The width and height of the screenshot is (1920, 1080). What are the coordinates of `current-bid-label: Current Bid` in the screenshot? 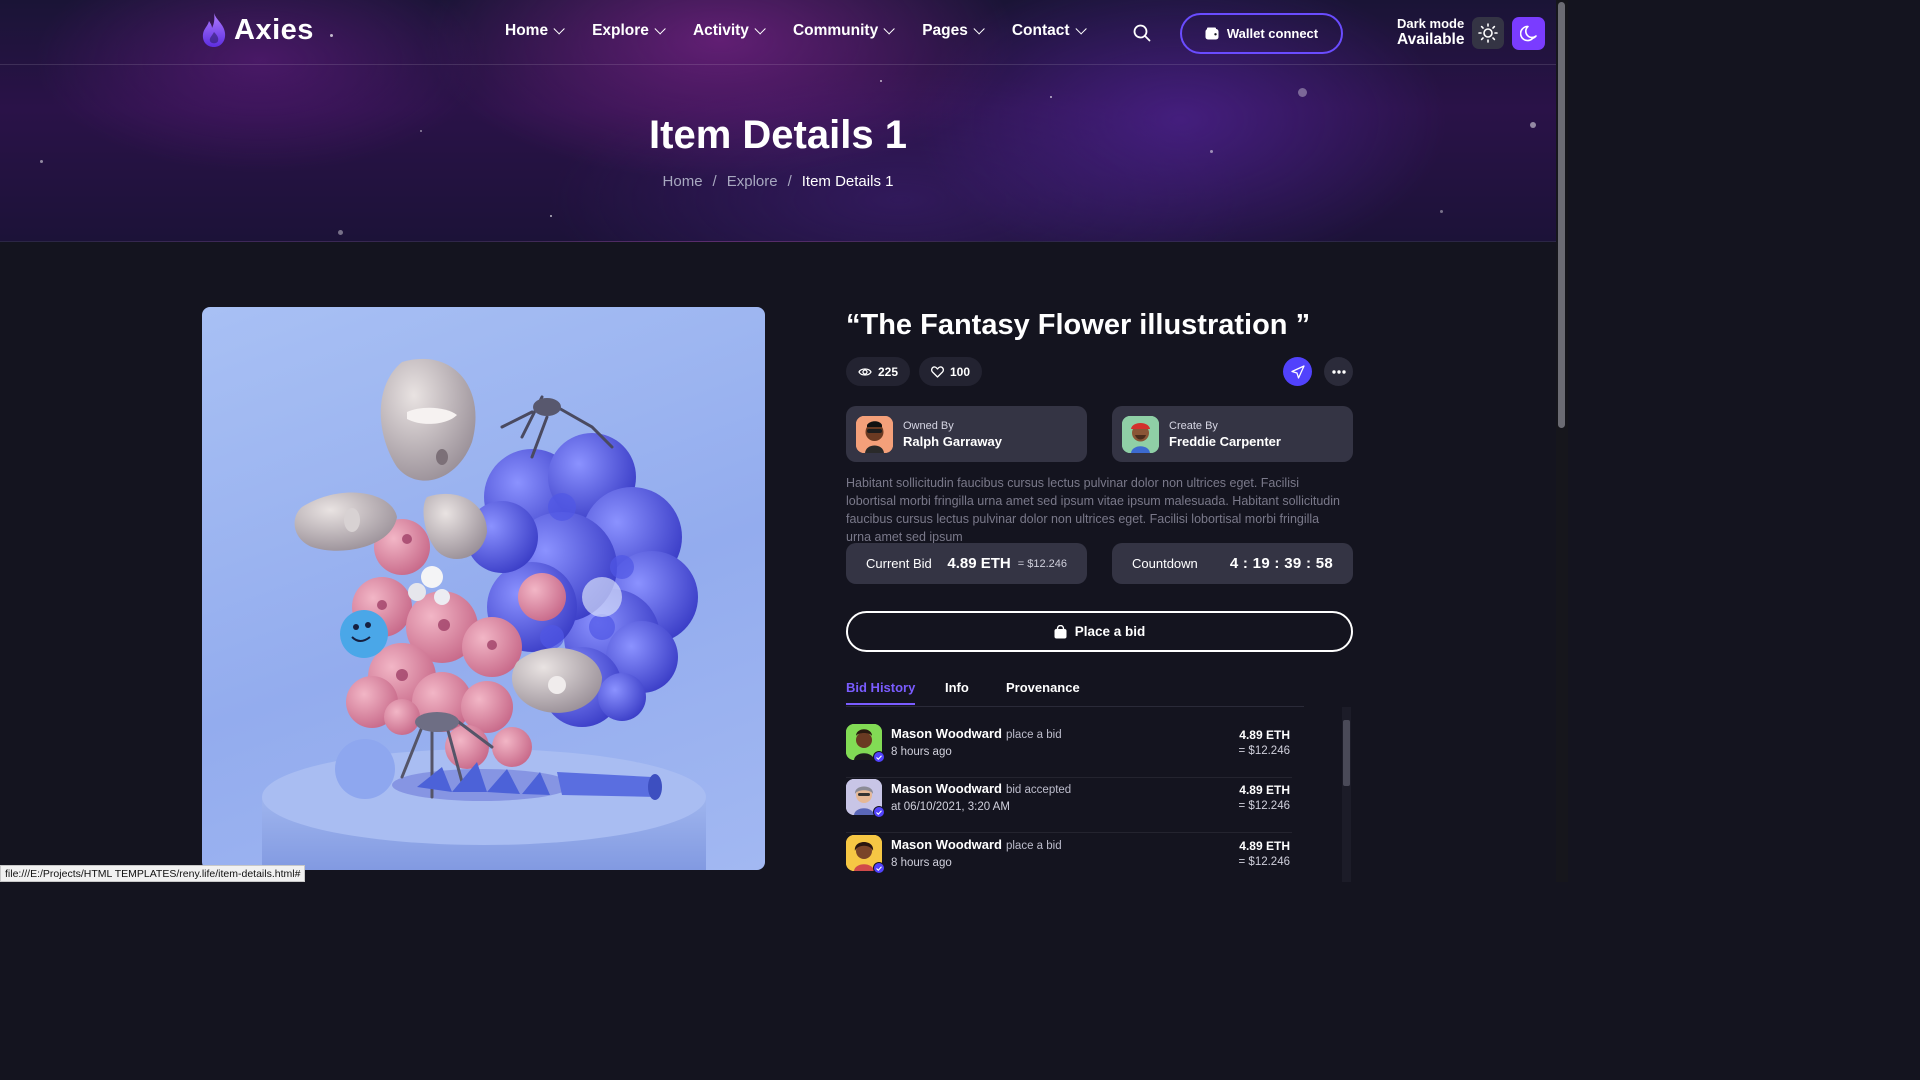 It's located at (899, 563).